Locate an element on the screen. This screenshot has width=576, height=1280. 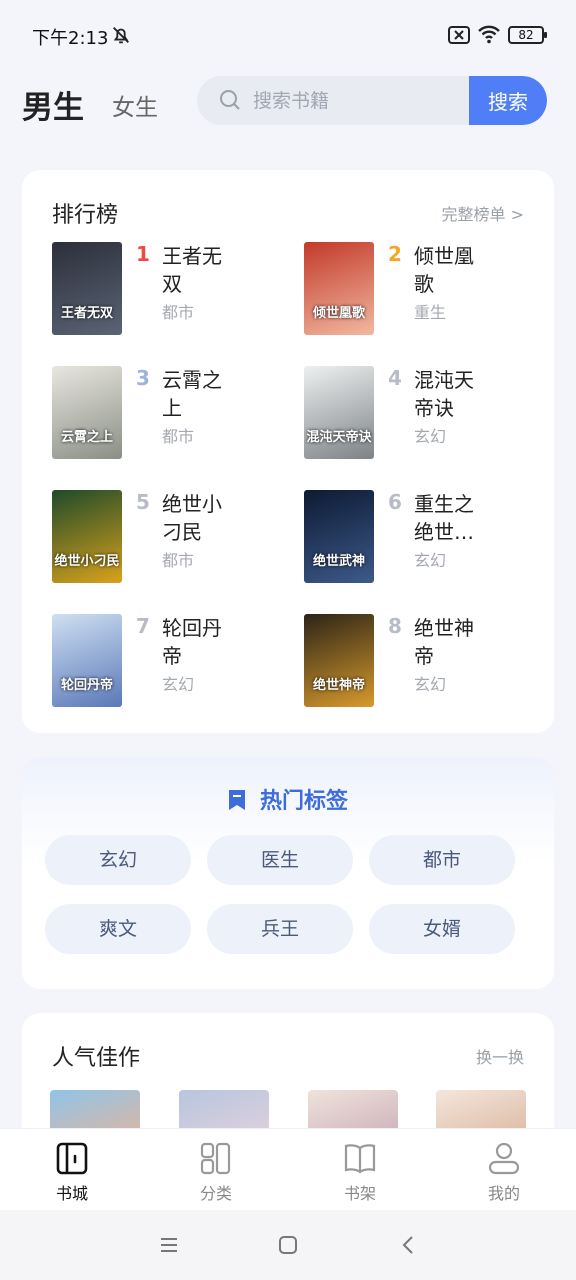
rank-number: 3 is located at coordinates (143, 378).